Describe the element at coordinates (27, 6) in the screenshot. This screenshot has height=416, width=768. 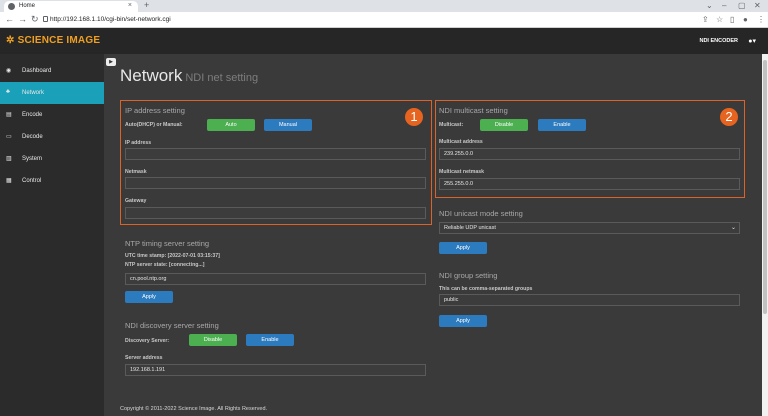
I see `tab-title: Home` at that location.